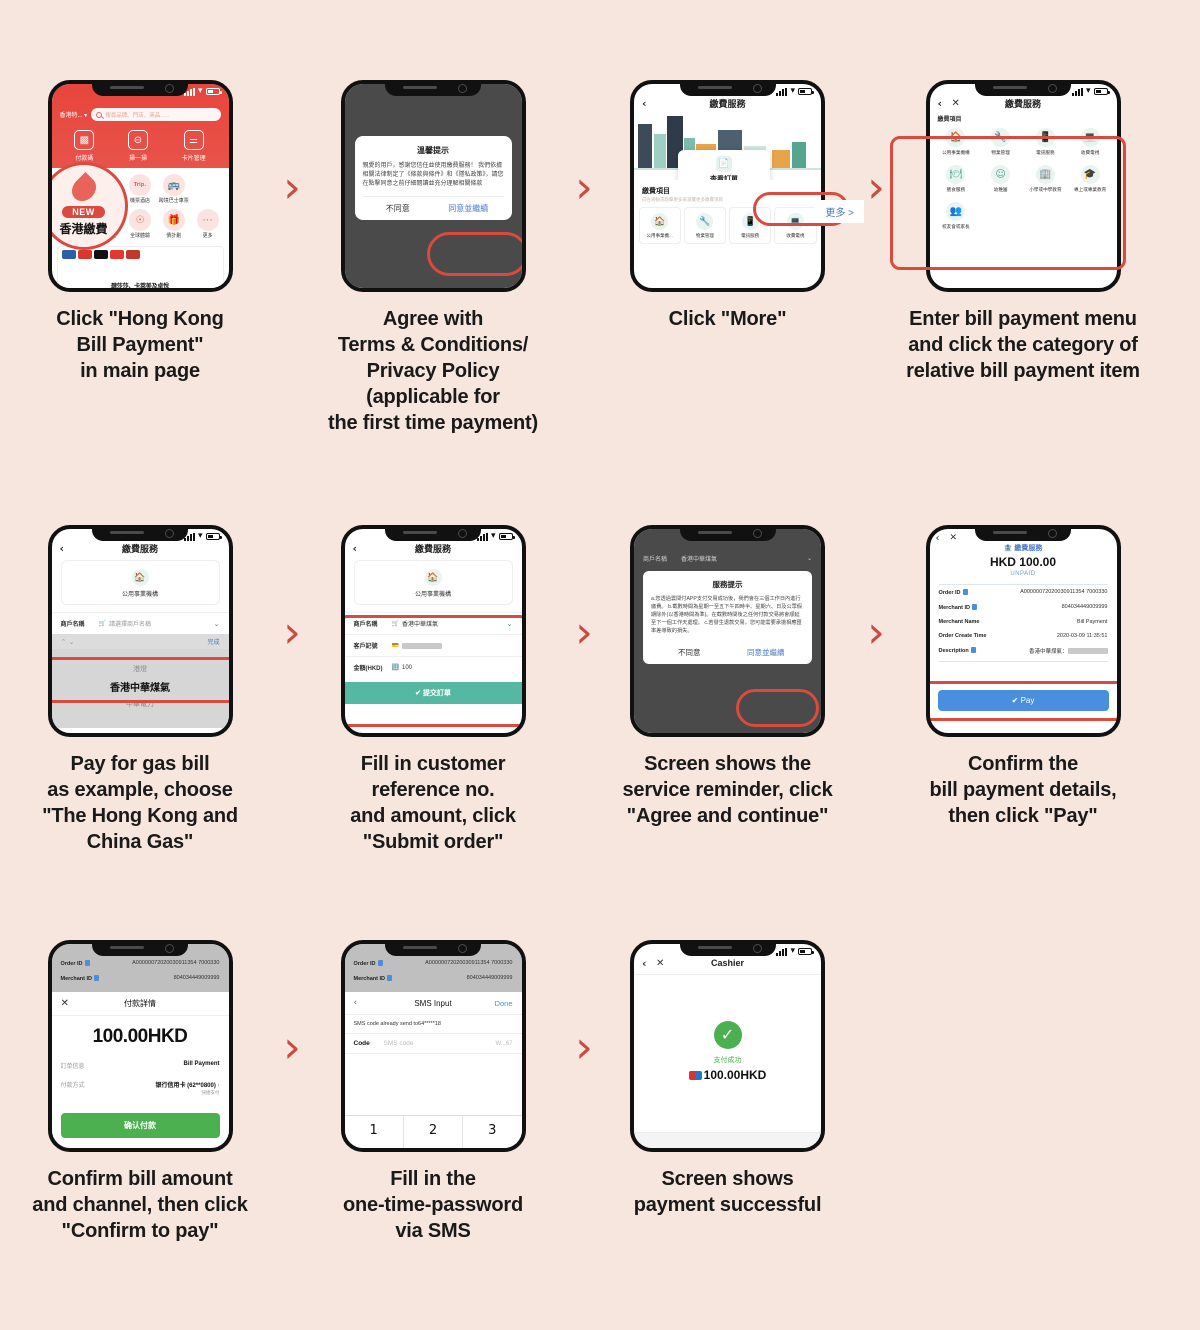 This screenshot has height=1330, width=1200. What do you see at coordinates (433, 790) in the screenshot?
I see `caption-line: reference no.` at bounding box center [433, 790].